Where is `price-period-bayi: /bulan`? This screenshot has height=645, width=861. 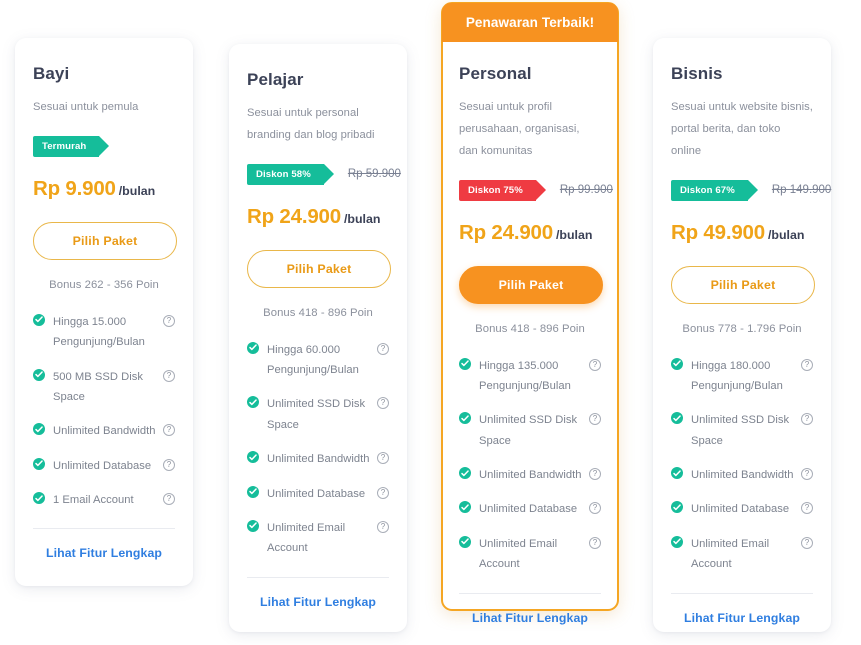 price-period-bayi: /bulan is located at coordinates (137, 190).